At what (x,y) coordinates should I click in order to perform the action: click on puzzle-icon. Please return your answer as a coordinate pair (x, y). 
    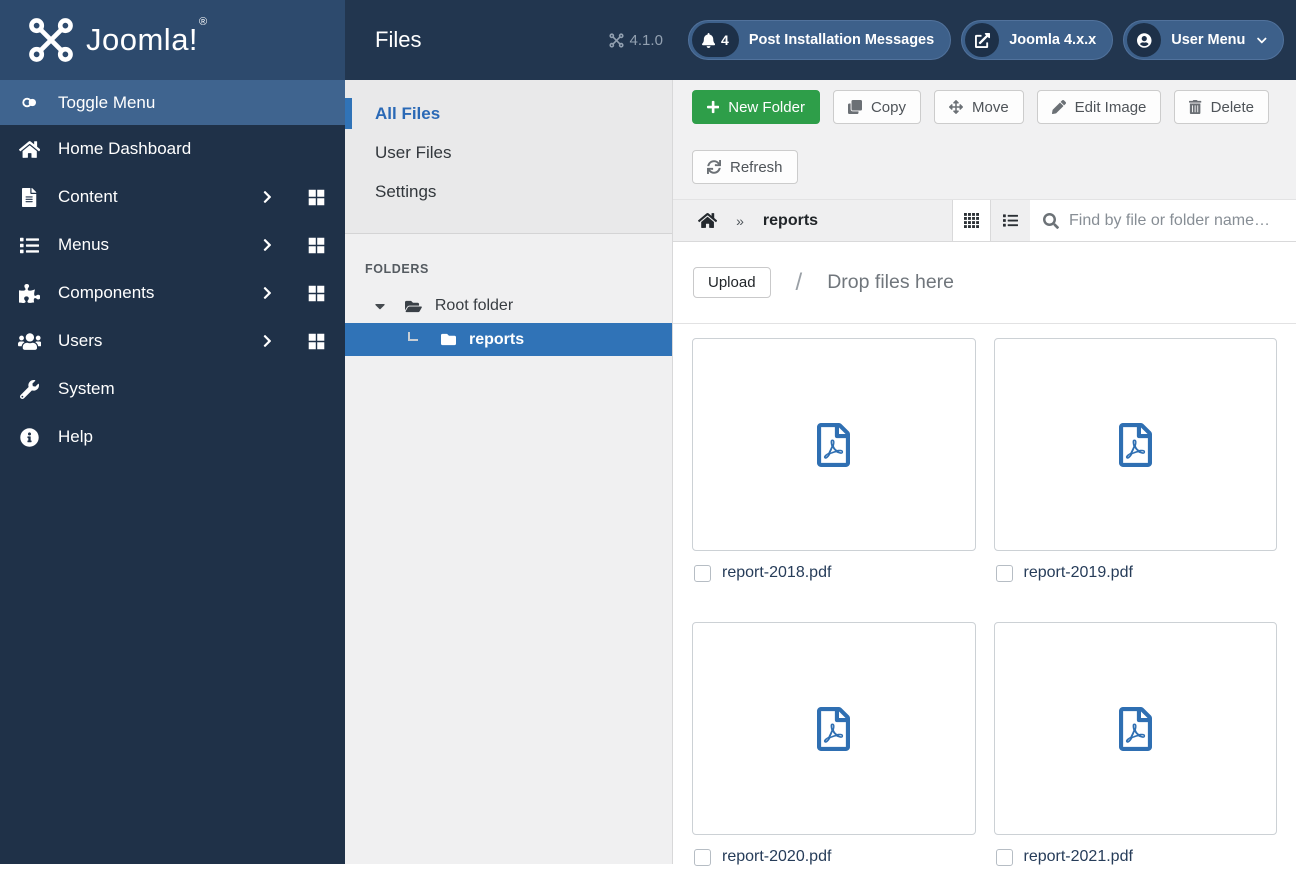
    Looking at the image, I should click on (29, 293).